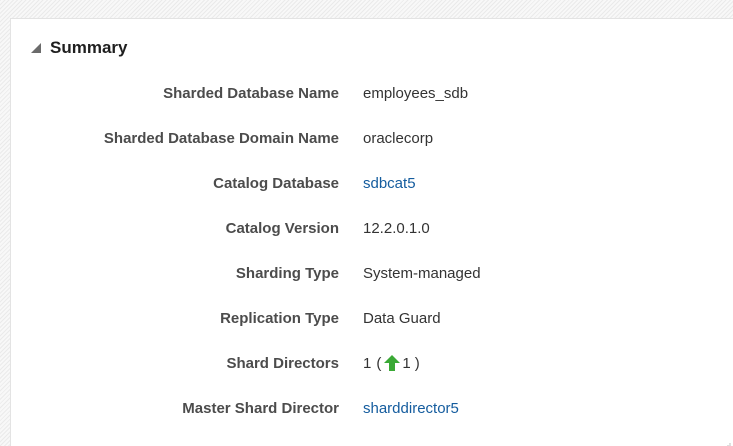  Describe the element at coordinates (422, 273) in the screenshot. I see `sharding-type-value: System-managed` at that location.